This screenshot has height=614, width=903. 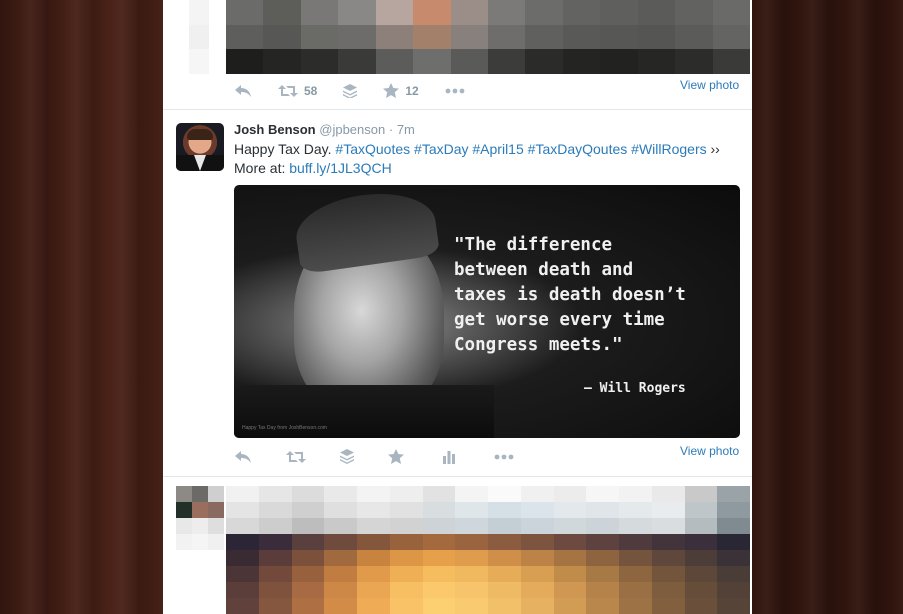 I want to click on more-at-label: More at:, so click(x=262, y=168).